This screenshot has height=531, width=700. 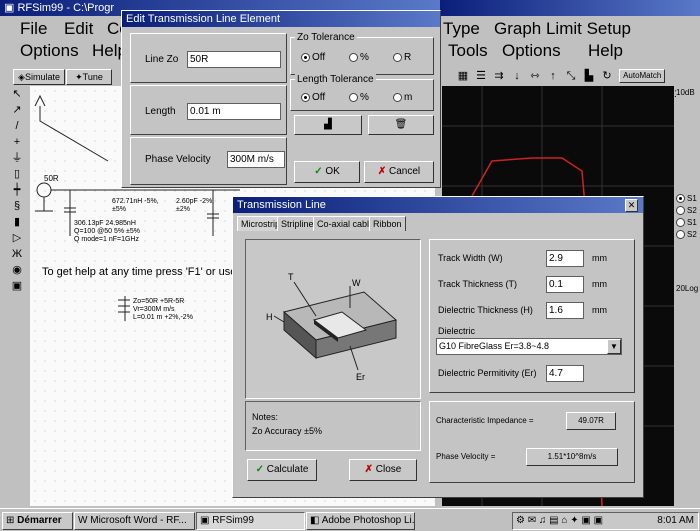 I want to click on tray-icons: ⚙ ✉ ♫ ▤ ⌂ ✦ ▣ ▣, so click(x=559, y=520).